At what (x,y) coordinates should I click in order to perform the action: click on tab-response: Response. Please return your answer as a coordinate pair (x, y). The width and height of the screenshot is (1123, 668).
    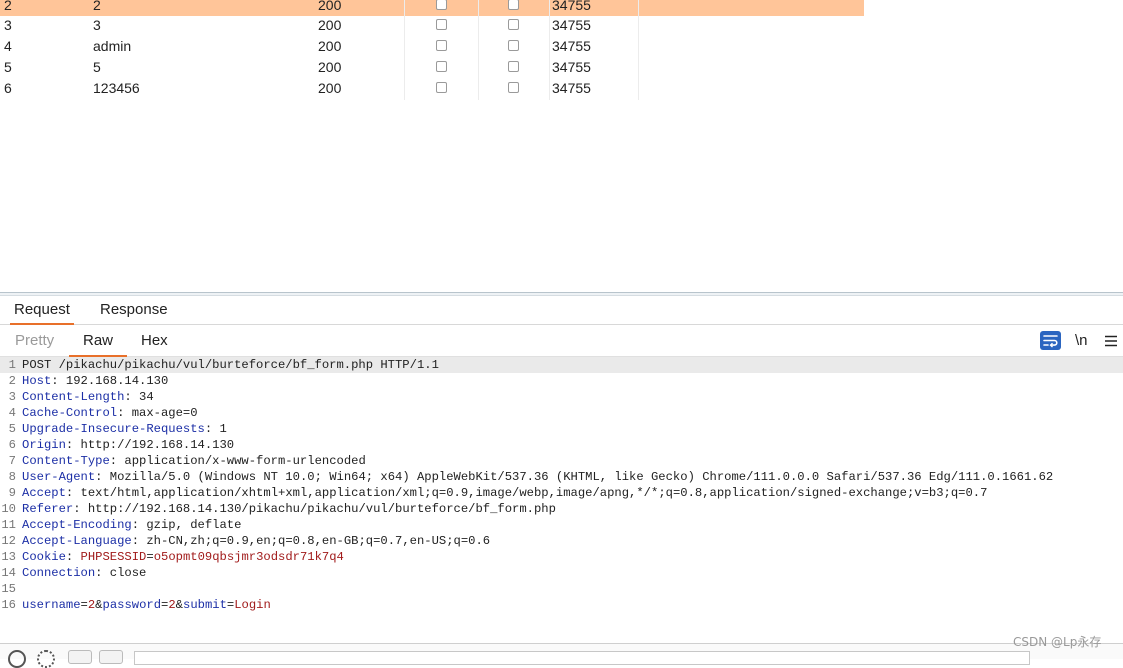
    Looking at the image, I should click on (134, 310).